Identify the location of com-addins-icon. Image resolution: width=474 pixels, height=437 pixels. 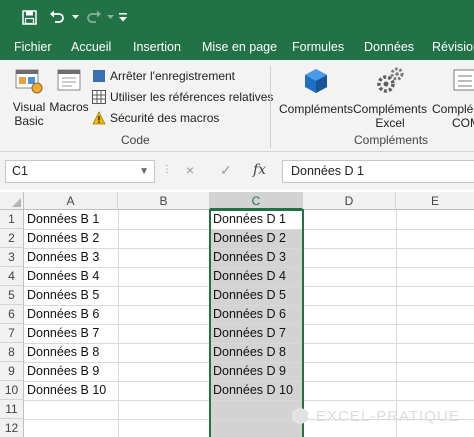
(463, 80).